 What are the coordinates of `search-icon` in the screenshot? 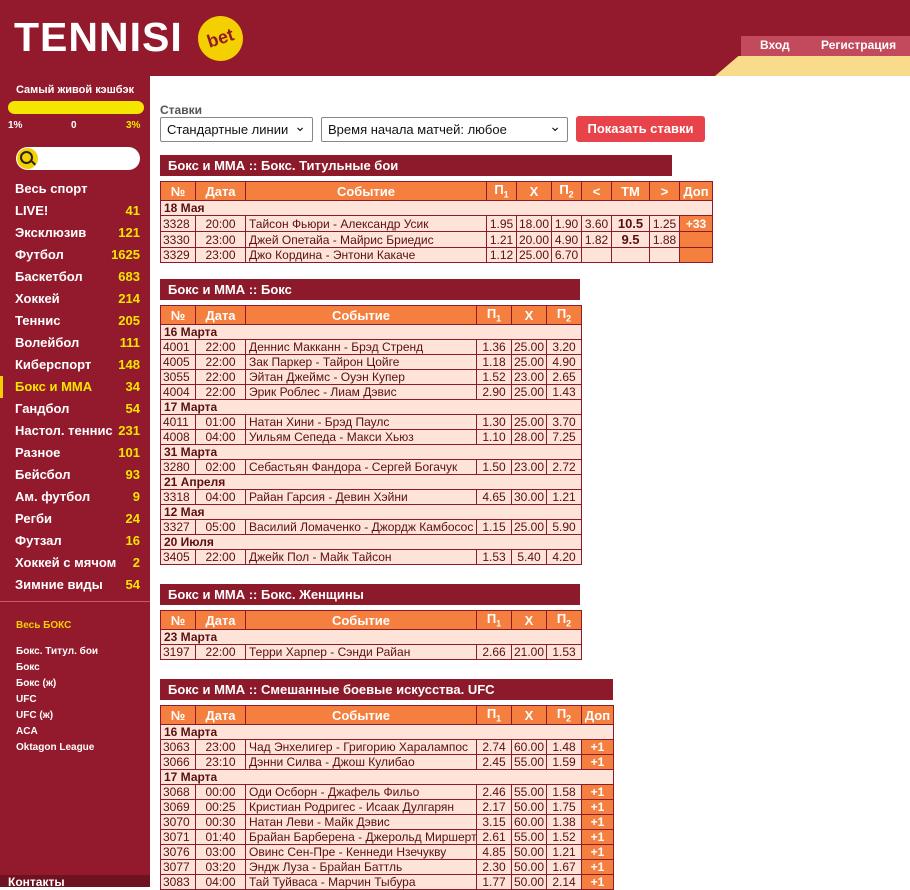 It's located at (27, 158).